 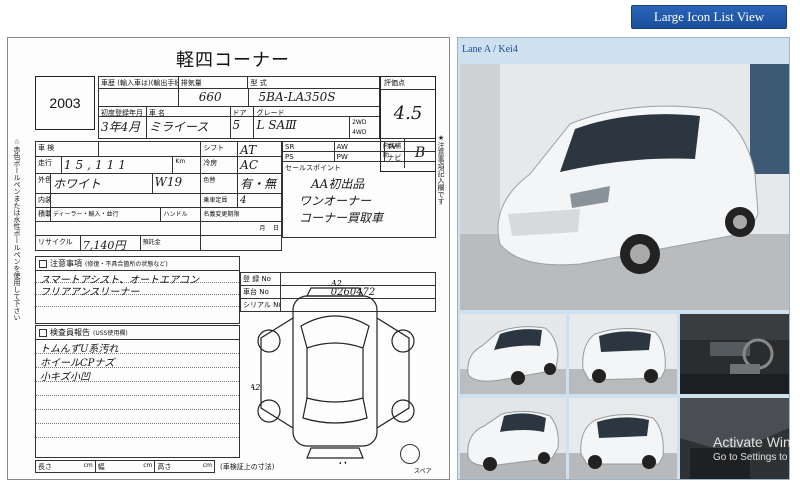 What do you see at coordinates (233, 60) in the screenshot?
I see `sheet-title: 軽四コーナー` at bounding box center [233, 60].